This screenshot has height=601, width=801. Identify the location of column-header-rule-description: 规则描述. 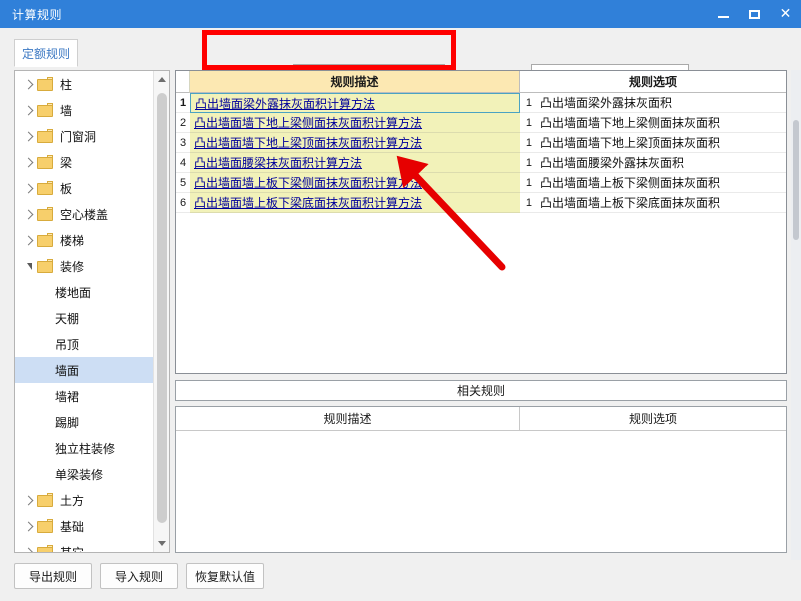
(355, 82).